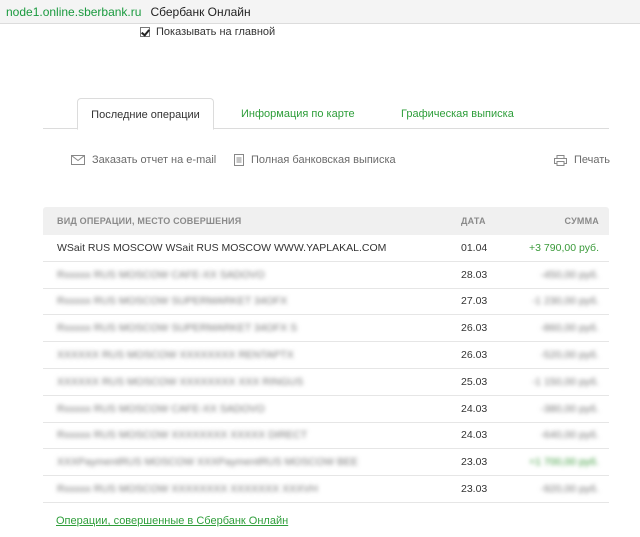  I want to click on operation-amount: -520,00 руб., so click(569, 355).